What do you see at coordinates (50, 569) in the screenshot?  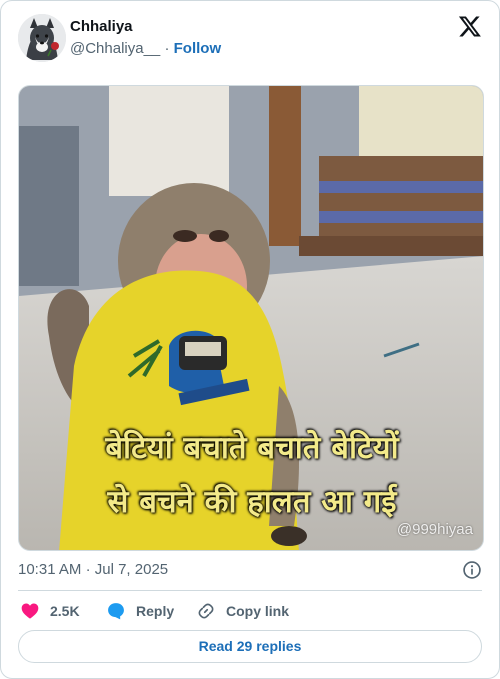 I see `tweet-time: 10:31 AM` at bounding box center [50, 569].